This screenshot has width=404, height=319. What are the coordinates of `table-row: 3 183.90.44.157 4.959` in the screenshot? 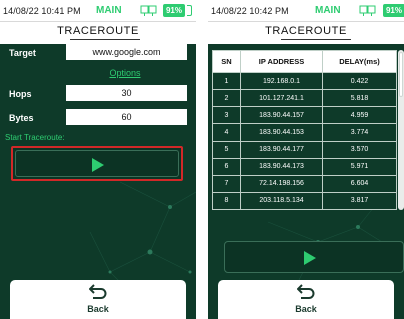 It's located at (304, 115).